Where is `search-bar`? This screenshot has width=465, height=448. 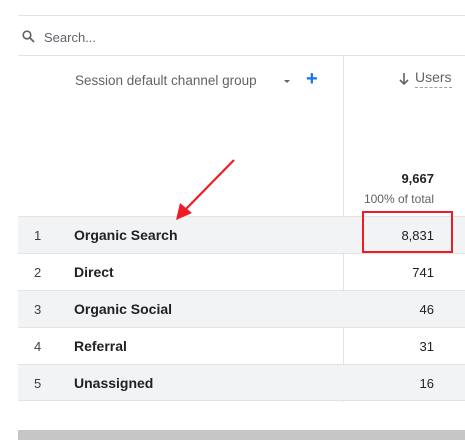
search-bar is located at coordinates (241, 36).